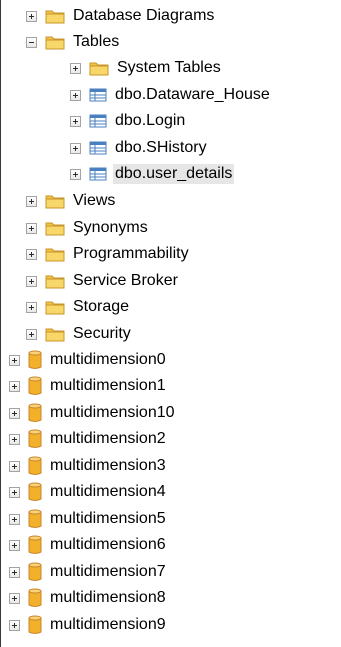 This screenshot has height=647, width=341. Describe the element at coordinates (108, 518) in the screenshot. I see `tree-node-label: multidimension5` at that location.